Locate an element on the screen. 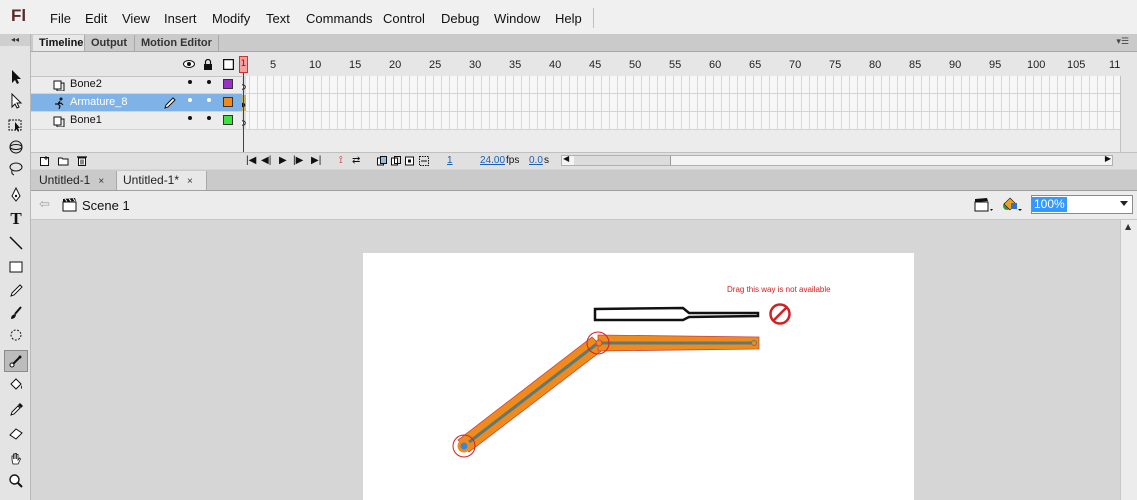  zoom-select: 100% is located at coordinates (1082, 204).